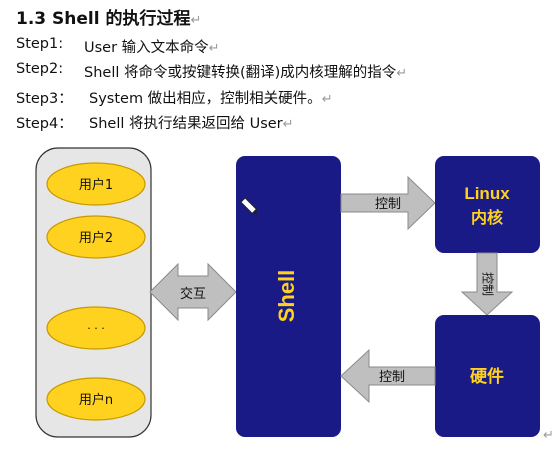 This screenshot has width=558, height=449. I want to click on user-ellipse-n: 用户n, so click(96, 399).